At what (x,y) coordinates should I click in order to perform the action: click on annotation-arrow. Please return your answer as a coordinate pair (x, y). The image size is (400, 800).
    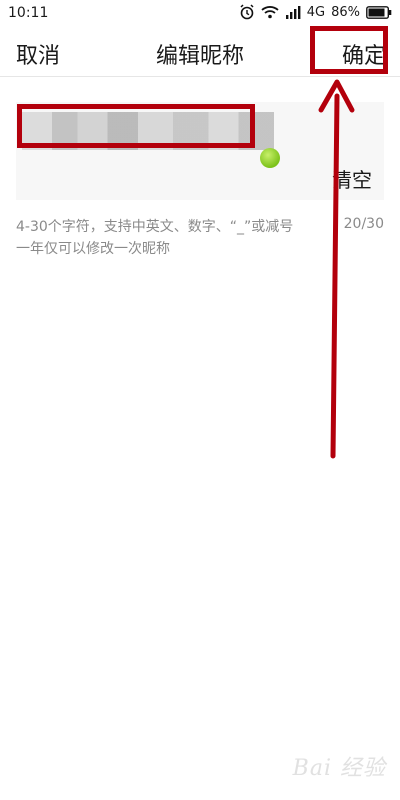
    Looking at the image, I should click on (336, 269).